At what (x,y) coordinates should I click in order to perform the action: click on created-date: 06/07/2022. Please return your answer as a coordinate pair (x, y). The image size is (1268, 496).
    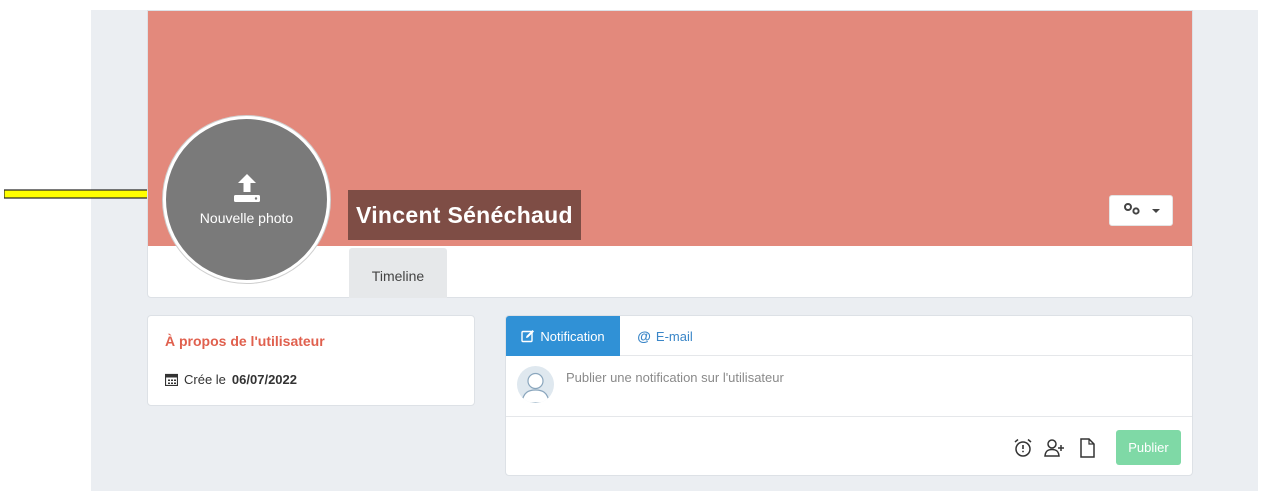
    Looking at the image, I should click on (264, 379).